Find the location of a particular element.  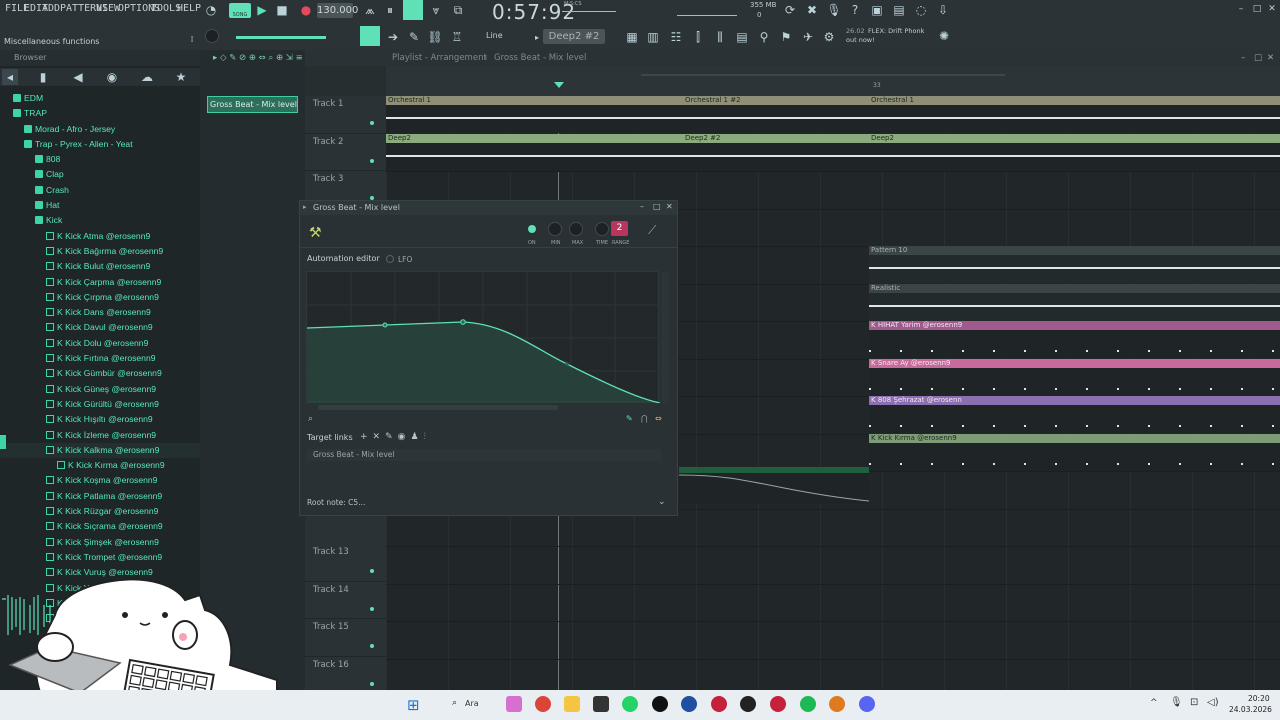

tempo-tap-icon: ⚑ is located at coordinates (786, 37).